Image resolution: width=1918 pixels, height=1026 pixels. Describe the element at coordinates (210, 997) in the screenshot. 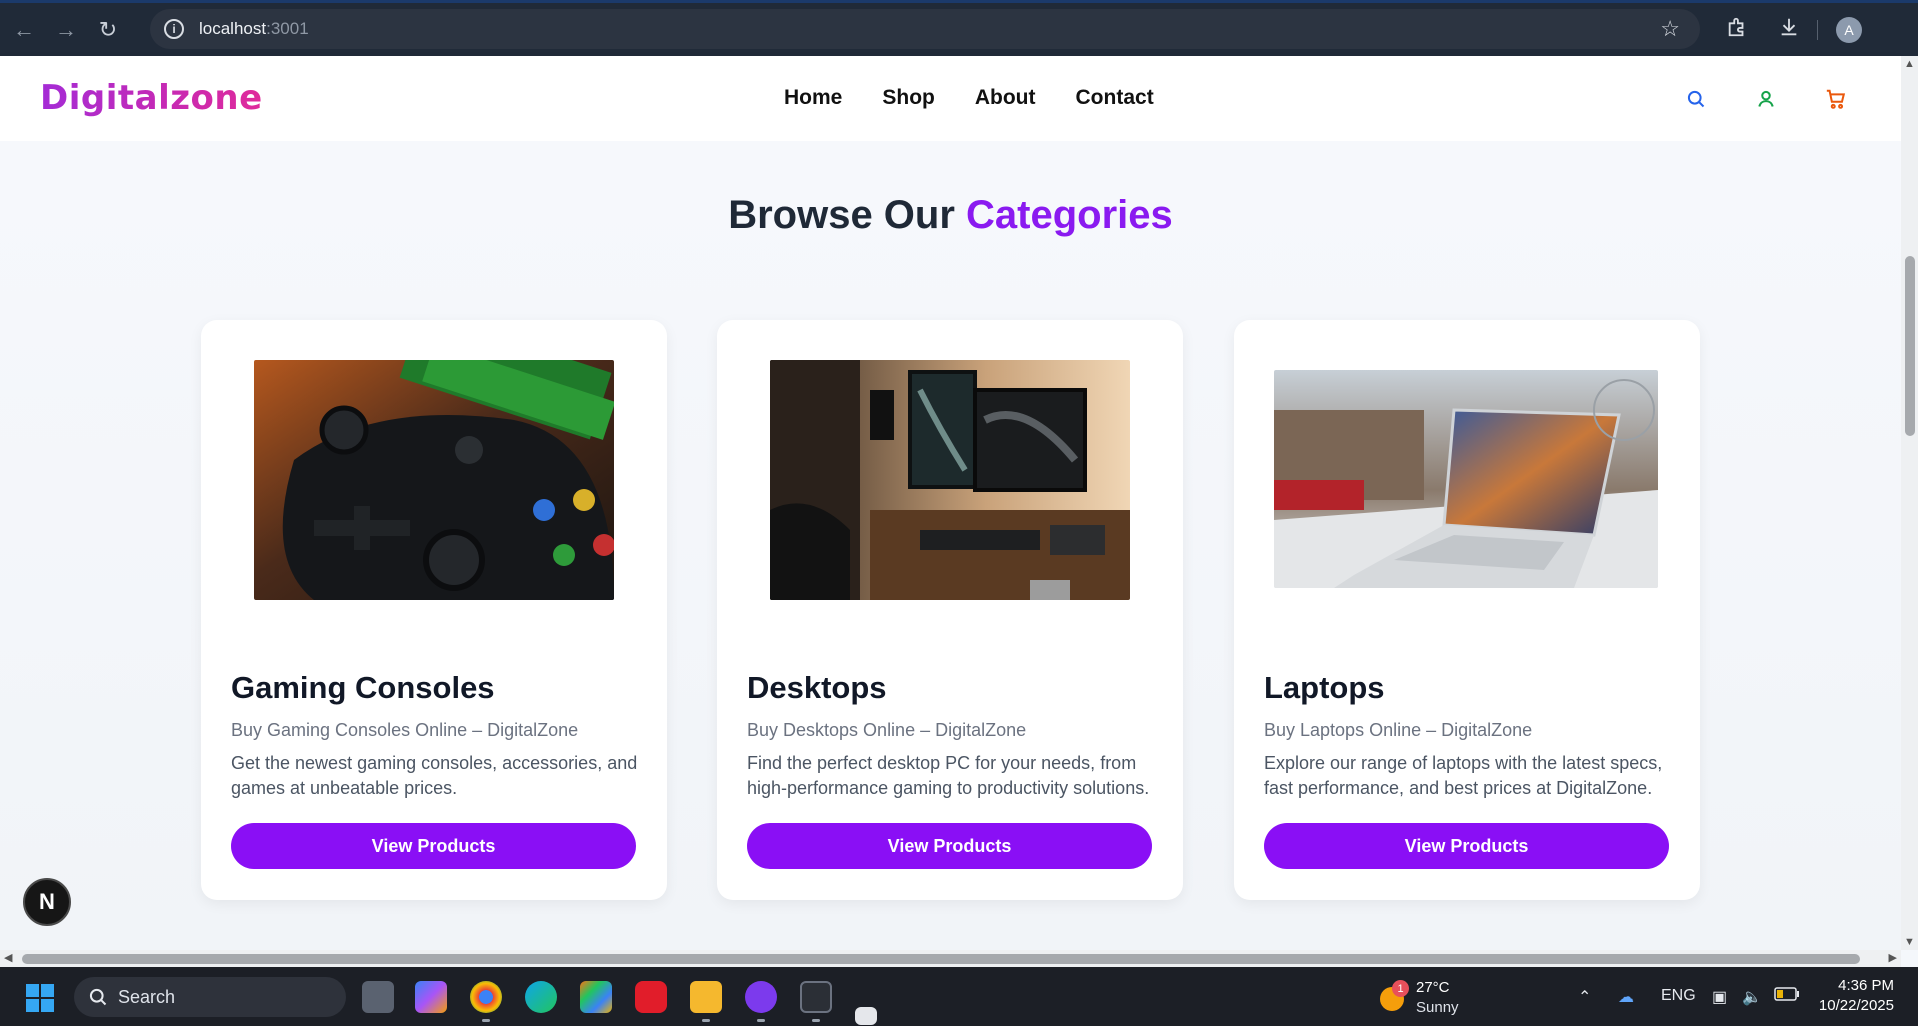

I see `taskbar-search: Search` at that location.